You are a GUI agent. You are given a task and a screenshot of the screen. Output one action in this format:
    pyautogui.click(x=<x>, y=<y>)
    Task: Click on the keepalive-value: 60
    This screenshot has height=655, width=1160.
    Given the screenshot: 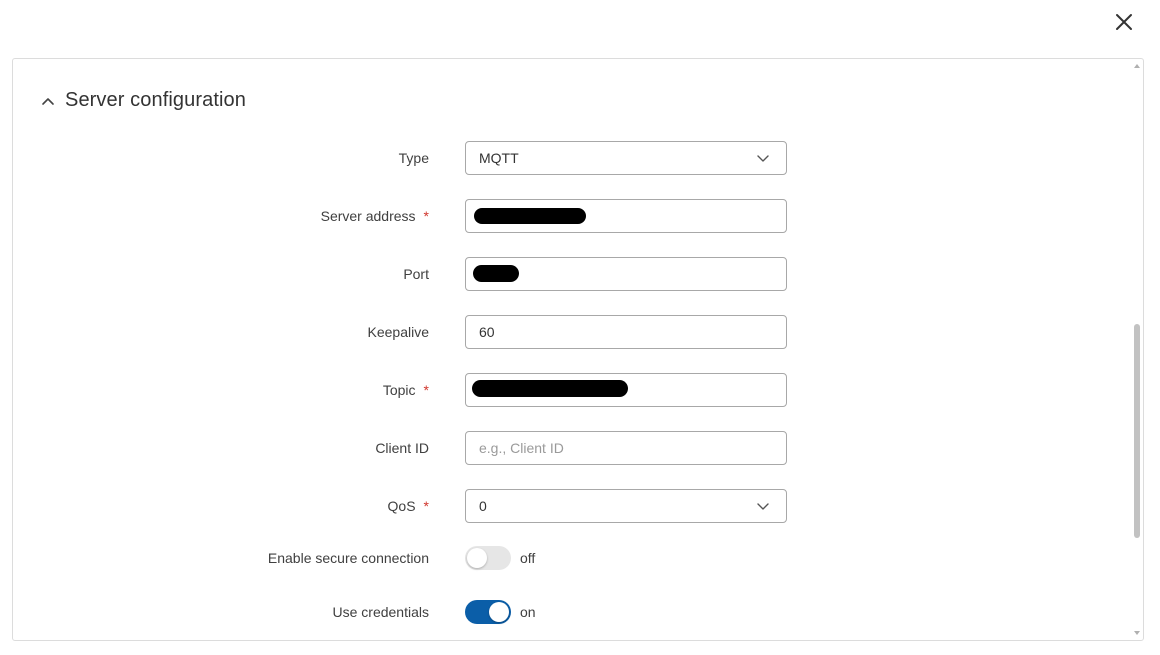 What is the action you would take?
    pyautogui.click(x=487, y=332)
    